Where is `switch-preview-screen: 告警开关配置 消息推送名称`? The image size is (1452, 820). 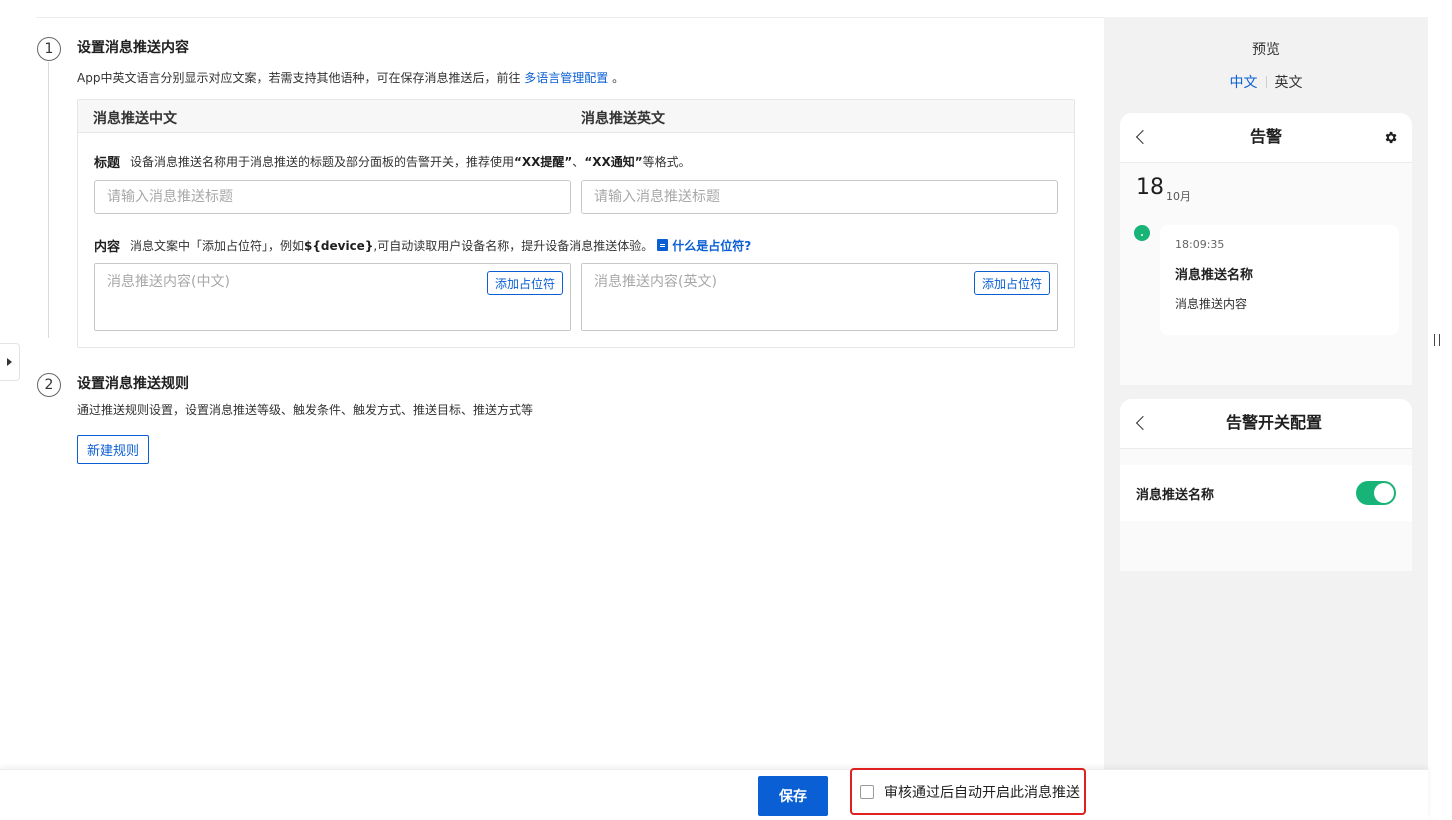 switch-preview-screen: 告警开关配置 消息推送名称 is located at coordinates (1266, 485).